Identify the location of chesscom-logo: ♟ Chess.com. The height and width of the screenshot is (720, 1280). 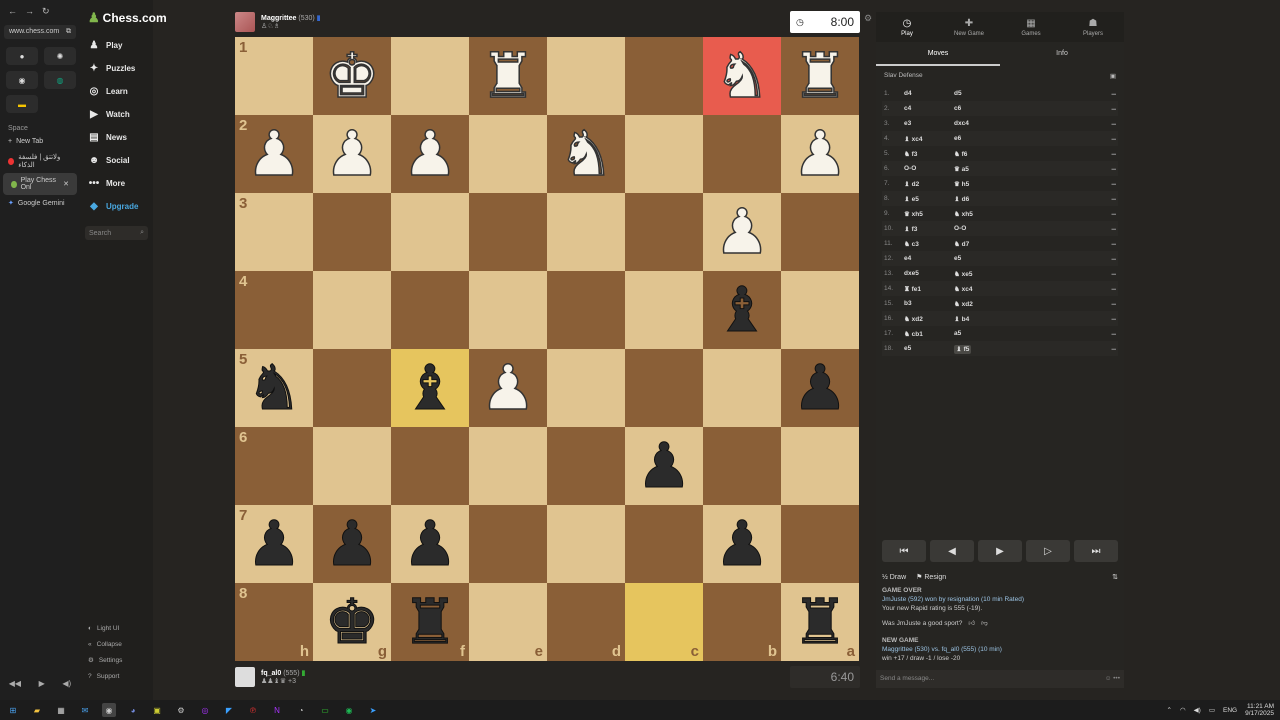
(123, 17).